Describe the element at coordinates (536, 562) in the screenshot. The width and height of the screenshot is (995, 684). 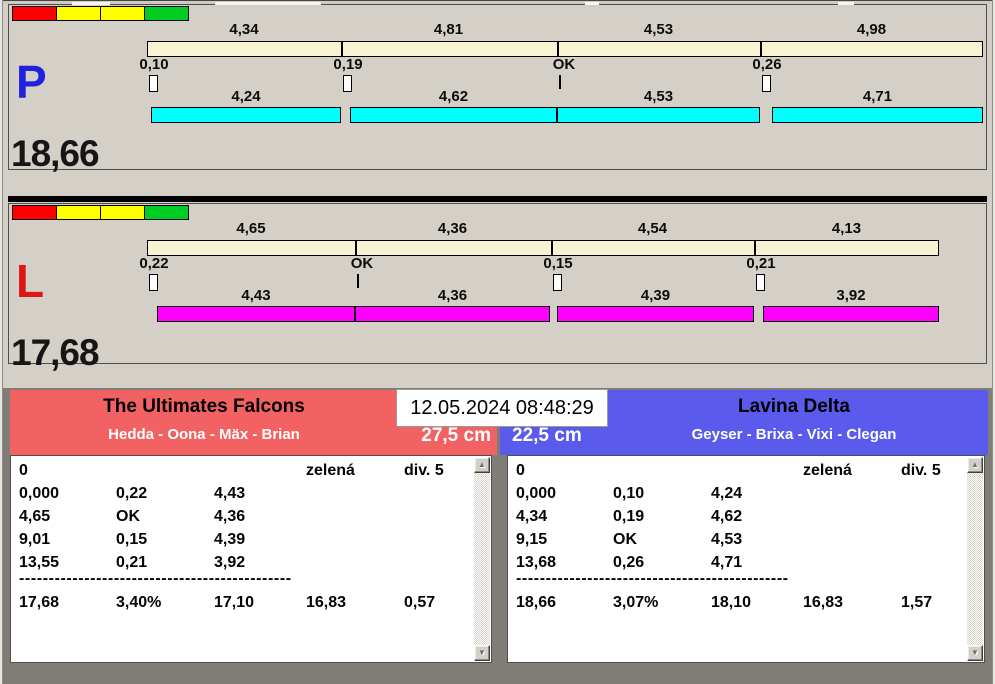
I see `table-cell: 13,68` at that location.